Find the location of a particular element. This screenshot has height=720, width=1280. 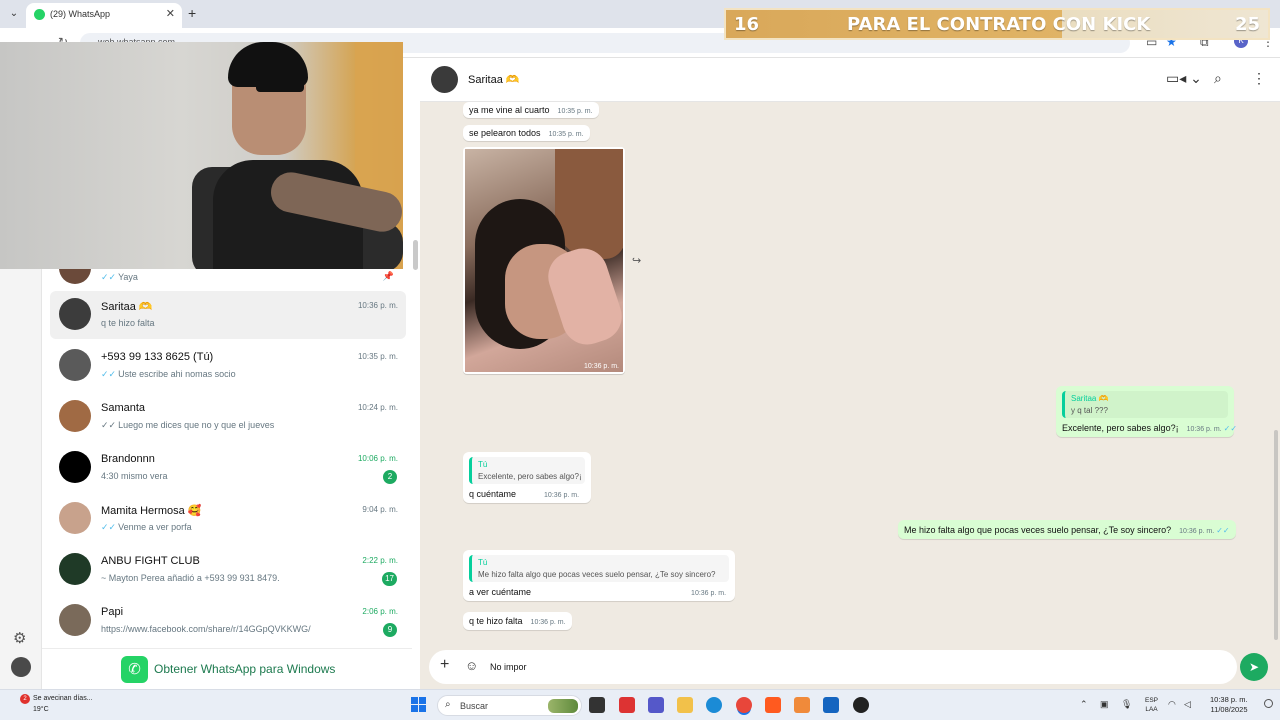

chat-time: 9:04 p. m. is located at coordinates (380, 509).